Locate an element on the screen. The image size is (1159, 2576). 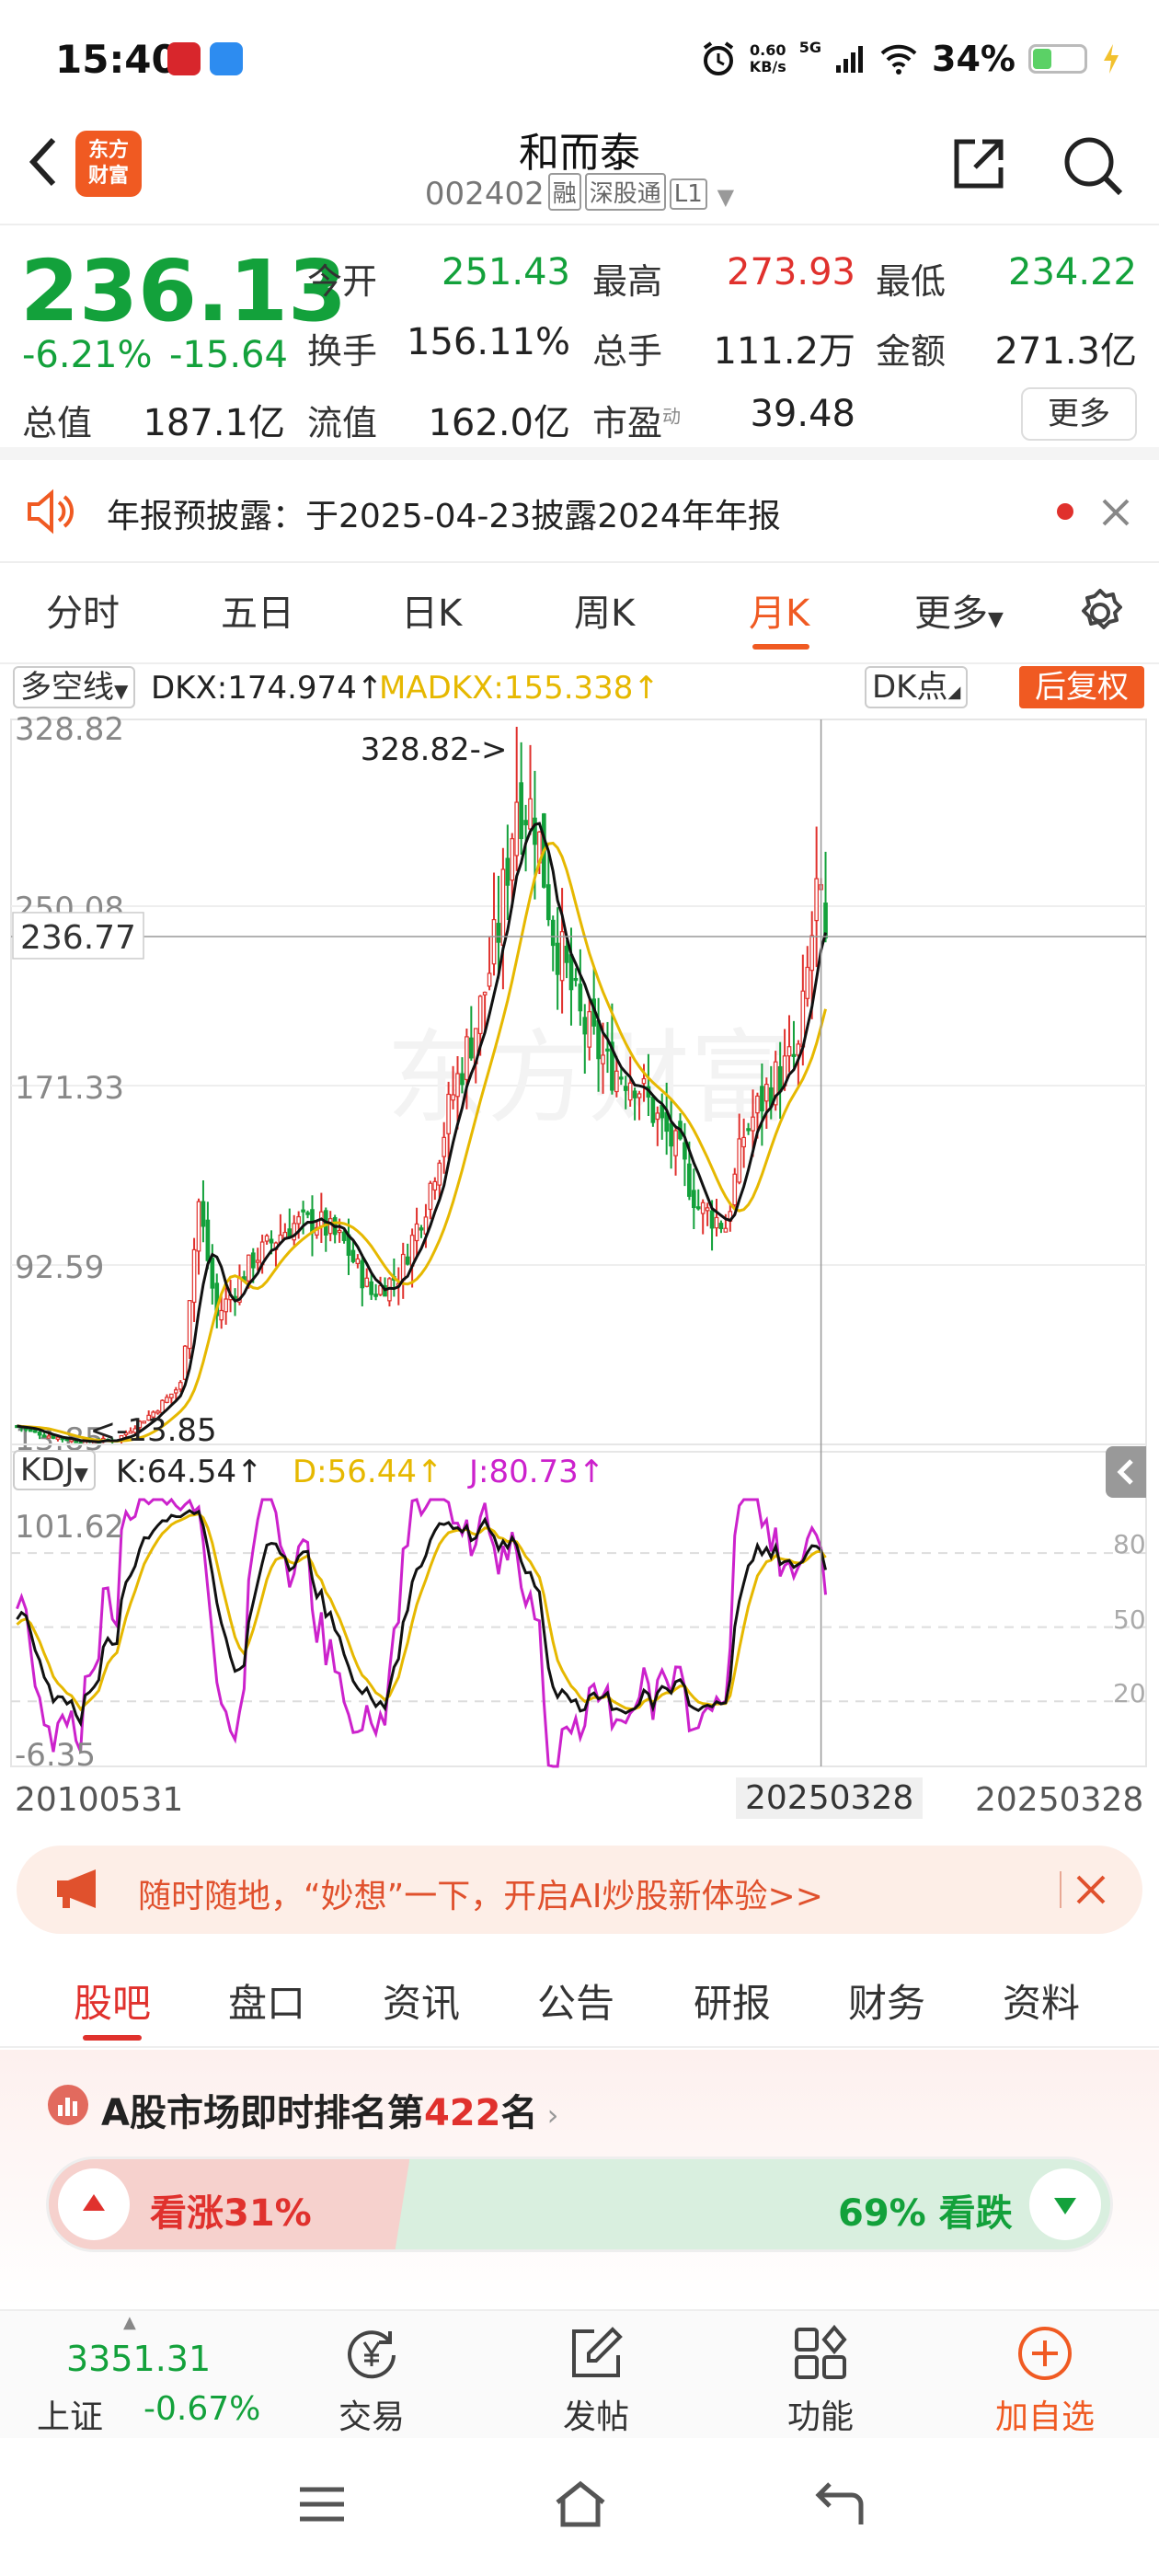
menu-icon is located at coordinates (322, 2504).